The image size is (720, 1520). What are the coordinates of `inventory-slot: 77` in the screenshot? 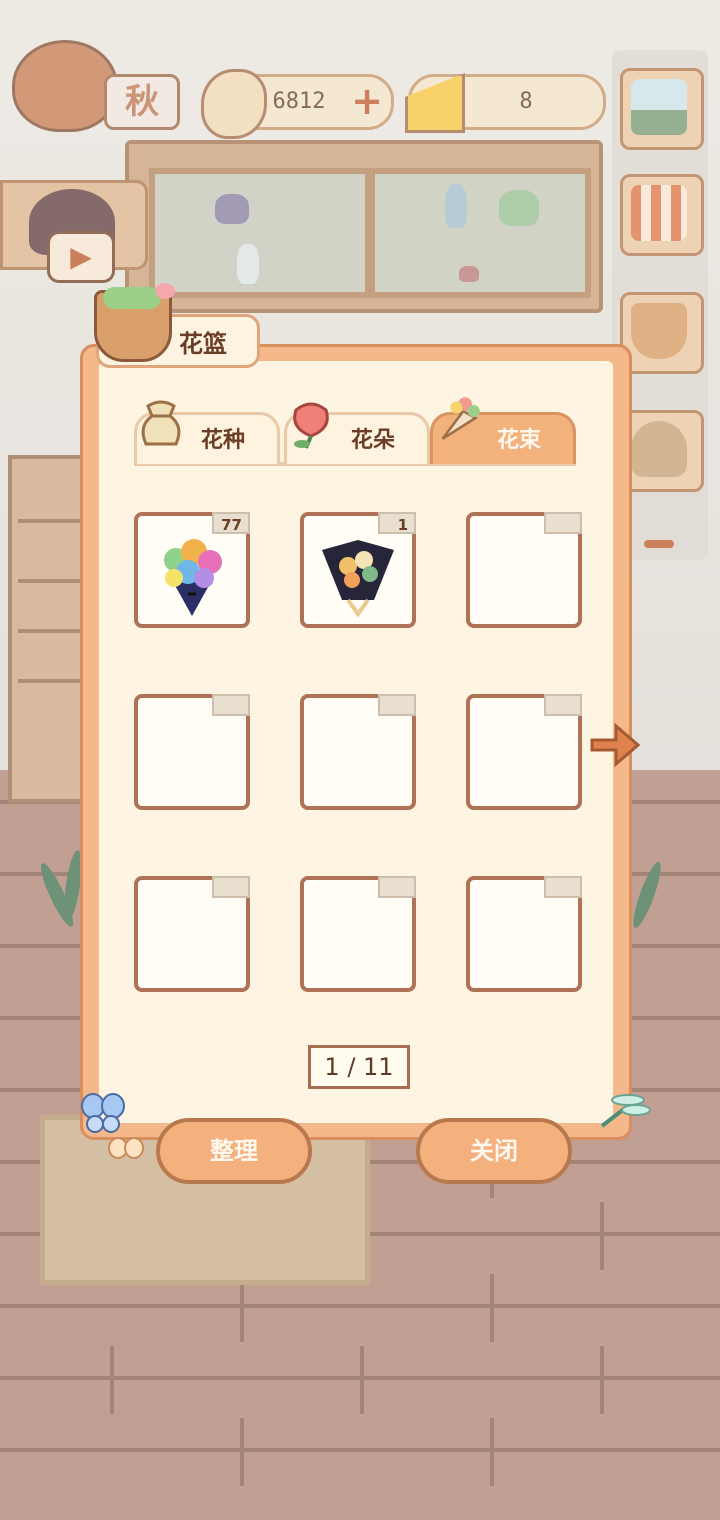 It's located at (192, 570).